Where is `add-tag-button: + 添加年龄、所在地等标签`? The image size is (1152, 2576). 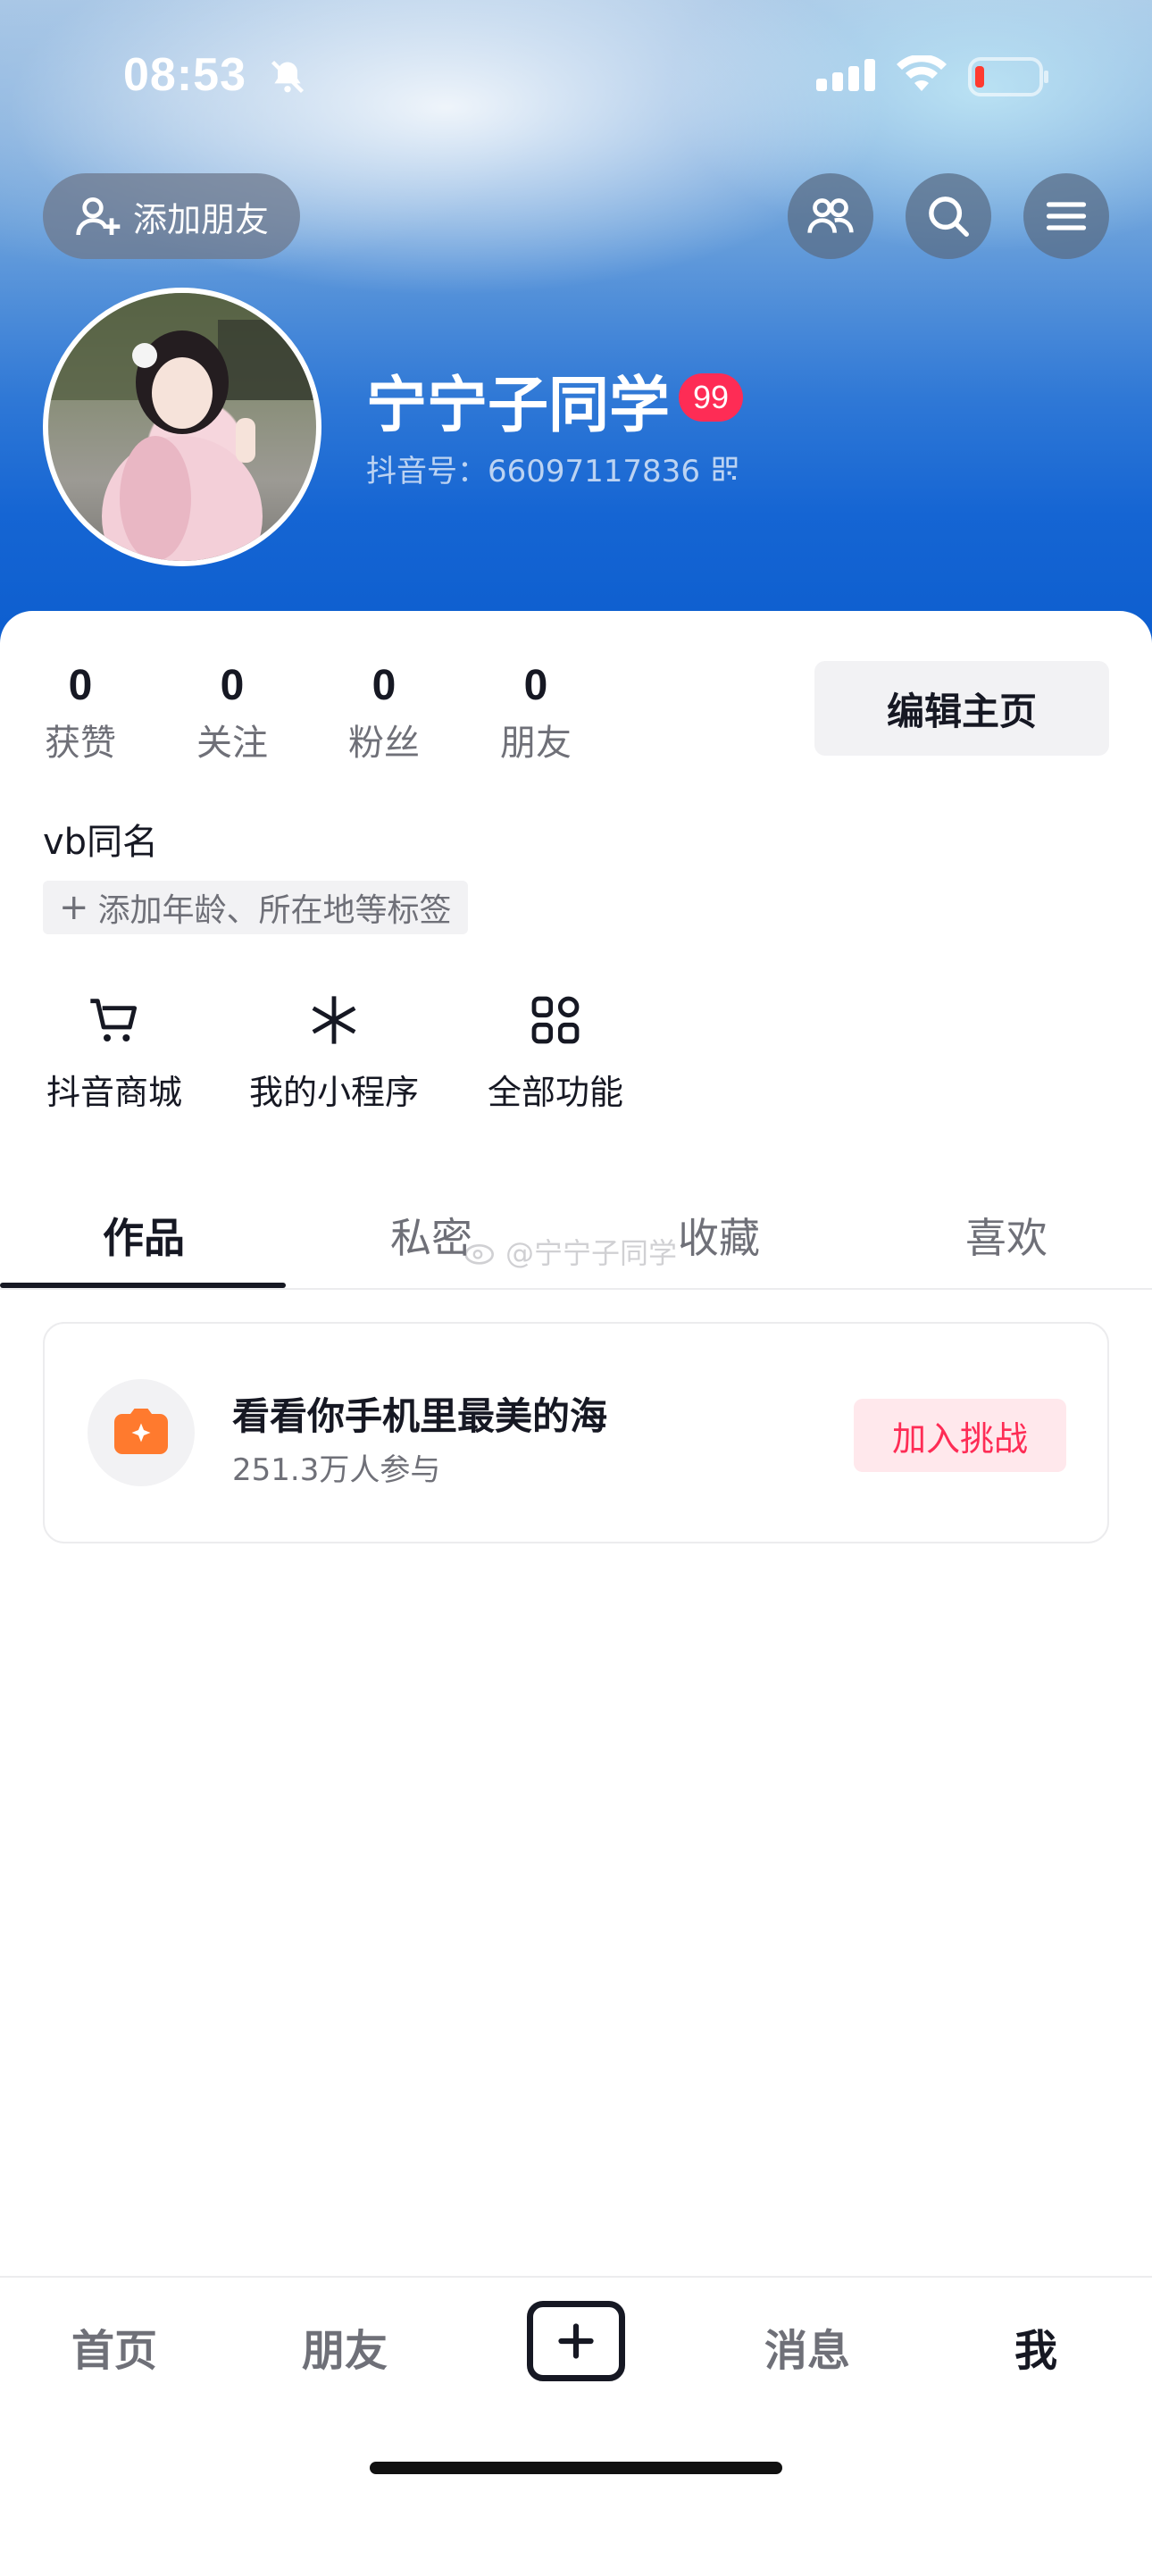 add-tag-button: + 添加年龄、所在地等标签 is located at coordinates (256, 908).